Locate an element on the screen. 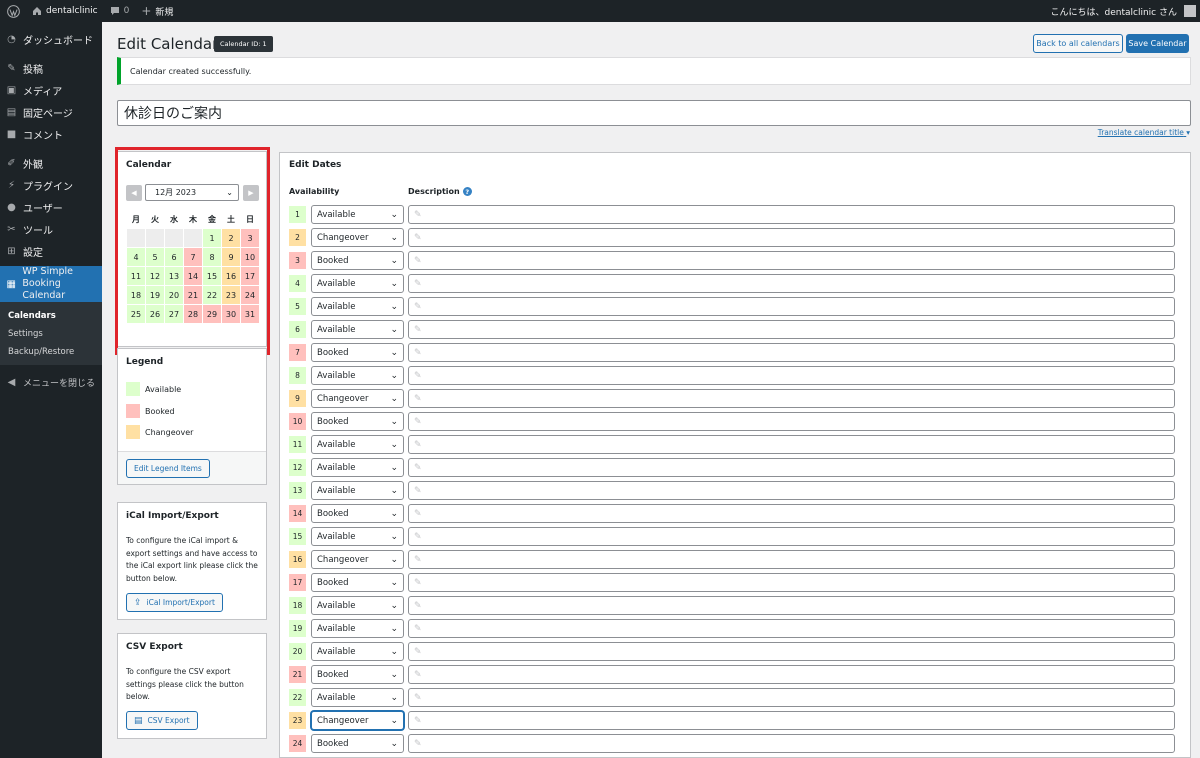 This screenshot has height=758, width=1200. comments-link: 0 is located at coordinates (120, 11).